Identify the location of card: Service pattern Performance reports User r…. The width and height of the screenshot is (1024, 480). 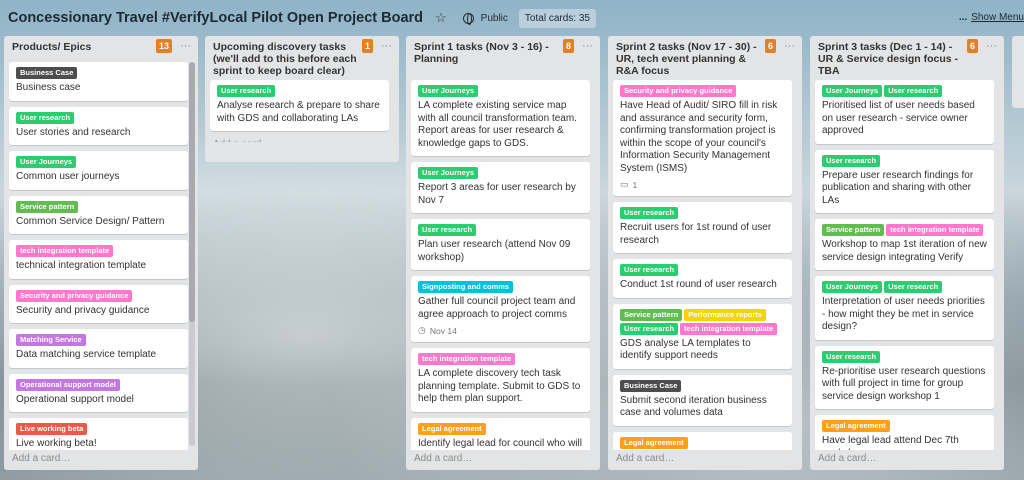
(702, 336).